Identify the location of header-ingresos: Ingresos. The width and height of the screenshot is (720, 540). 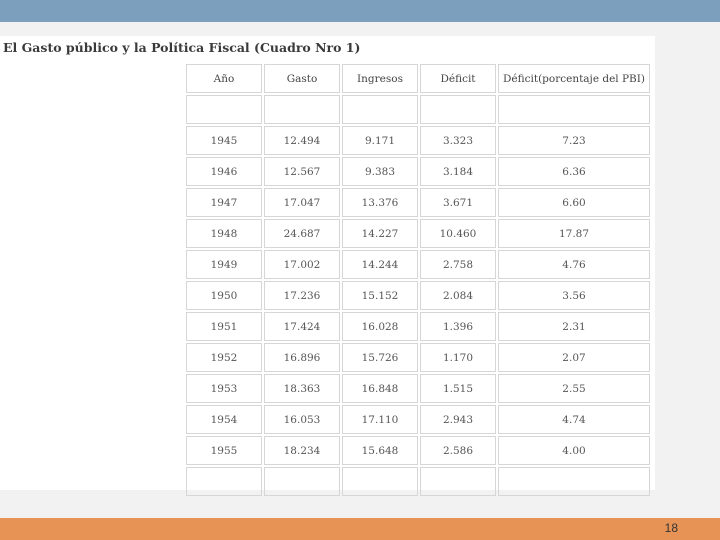
(380, 78).